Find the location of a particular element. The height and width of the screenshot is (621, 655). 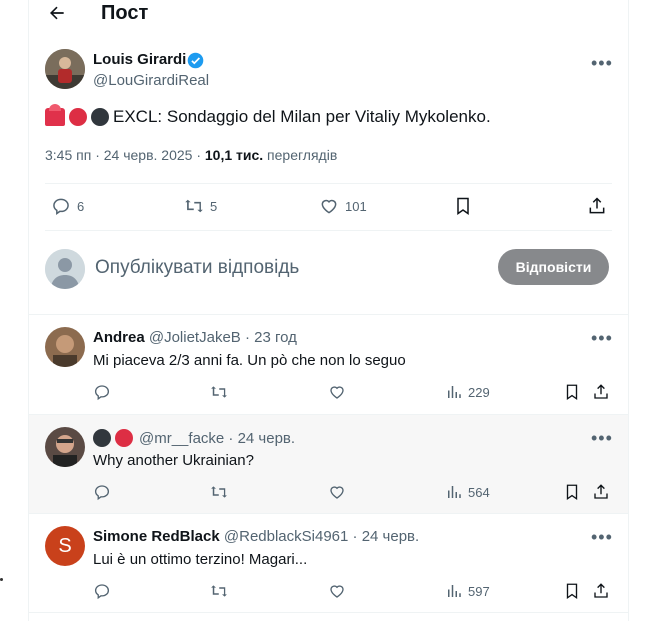

reply-header: @mr__facke · 24 черв. is located at coordinates (194, 438).